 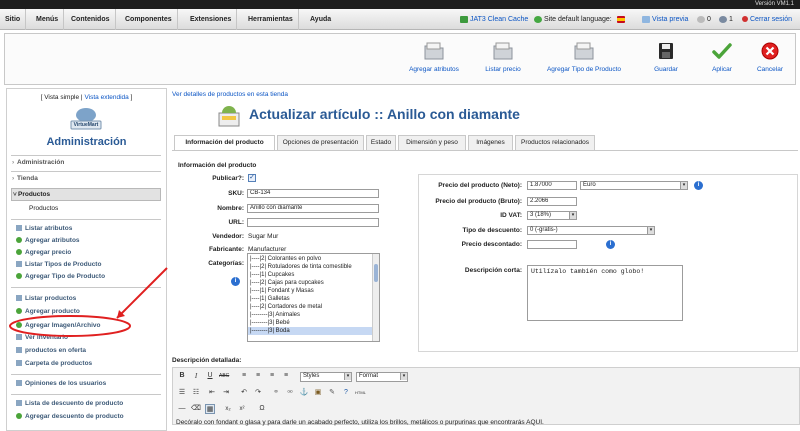 I want to click on bold-button: B, so click(x=182, y=376).